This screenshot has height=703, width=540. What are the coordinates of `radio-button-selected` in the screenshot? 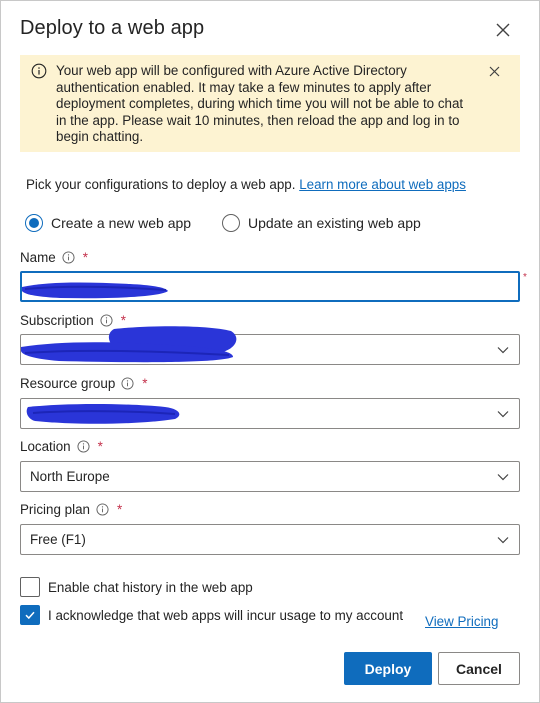 It's located at (34, 223).